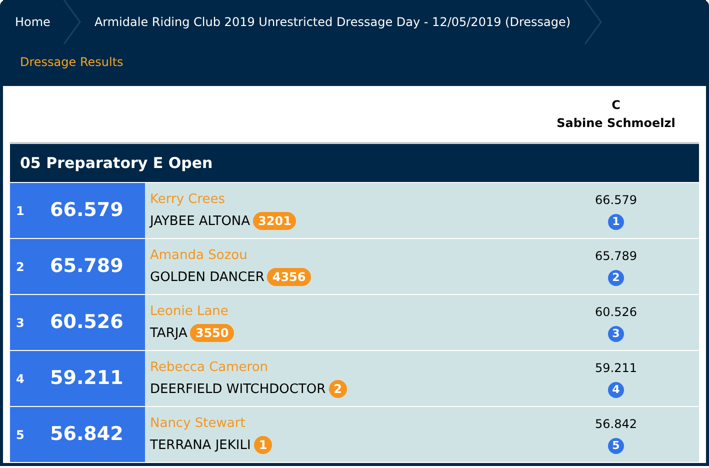 The image size is (709, 468). Describe the element at coordinates (207, 277) in the screenshot. I see `horse-name: GOLDEN DANCER` at that location.